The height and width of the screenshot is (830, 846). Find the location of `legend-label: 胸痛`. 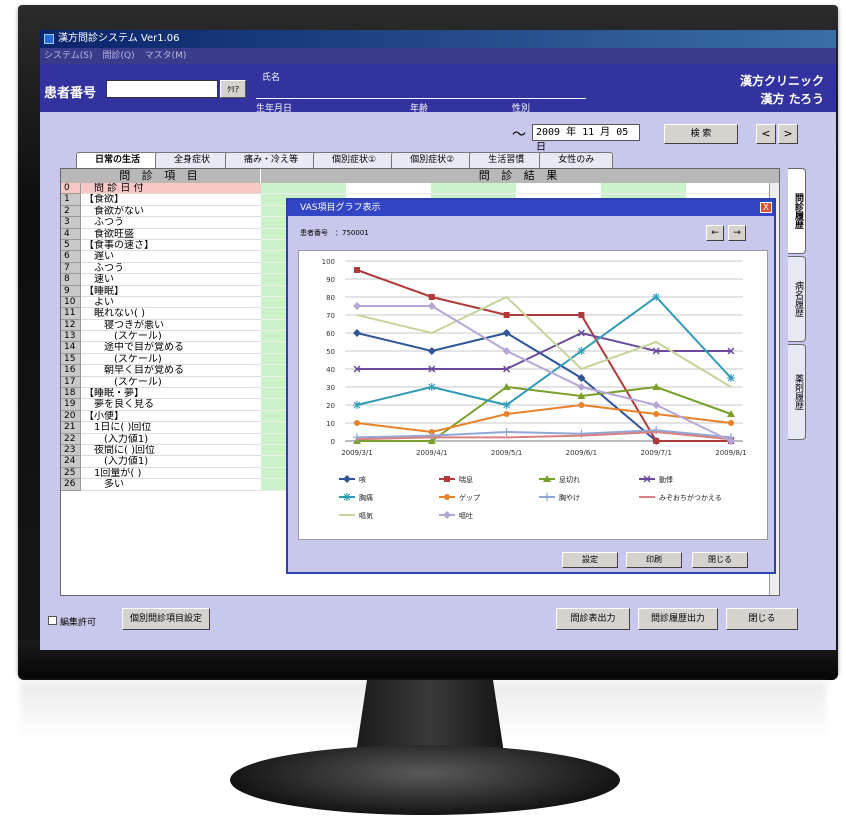

legend-label: 胸痛 is located at coordinates (366, 497).